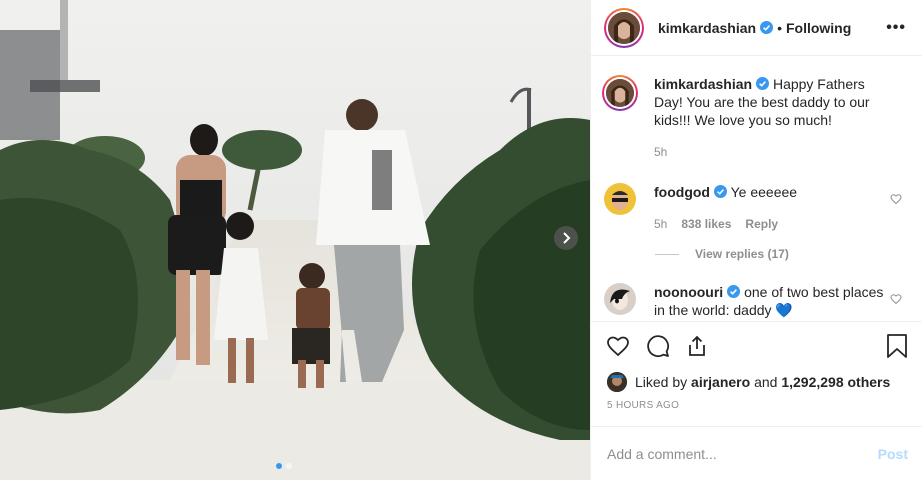  Describe the element at coordinates (703, 84) in the screenshot. I see `caption-username: kimkardashian` at that location.